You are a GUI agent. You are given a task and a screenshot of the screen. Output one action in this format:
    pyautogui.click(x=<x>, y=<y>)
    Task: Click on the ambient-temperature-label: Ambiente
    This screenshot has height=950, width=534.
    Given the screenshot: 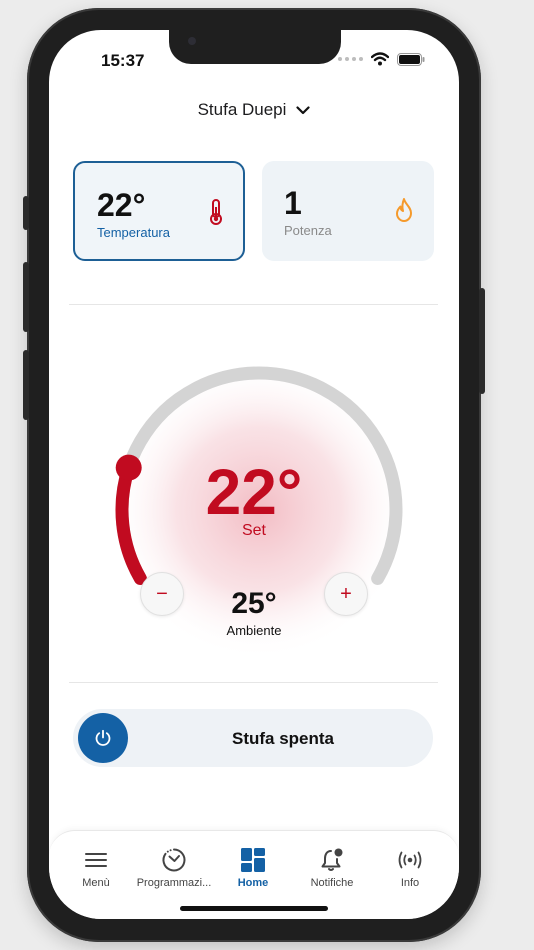 What is the action you would take?
    pyautogui.click(x=254, y=630)
    